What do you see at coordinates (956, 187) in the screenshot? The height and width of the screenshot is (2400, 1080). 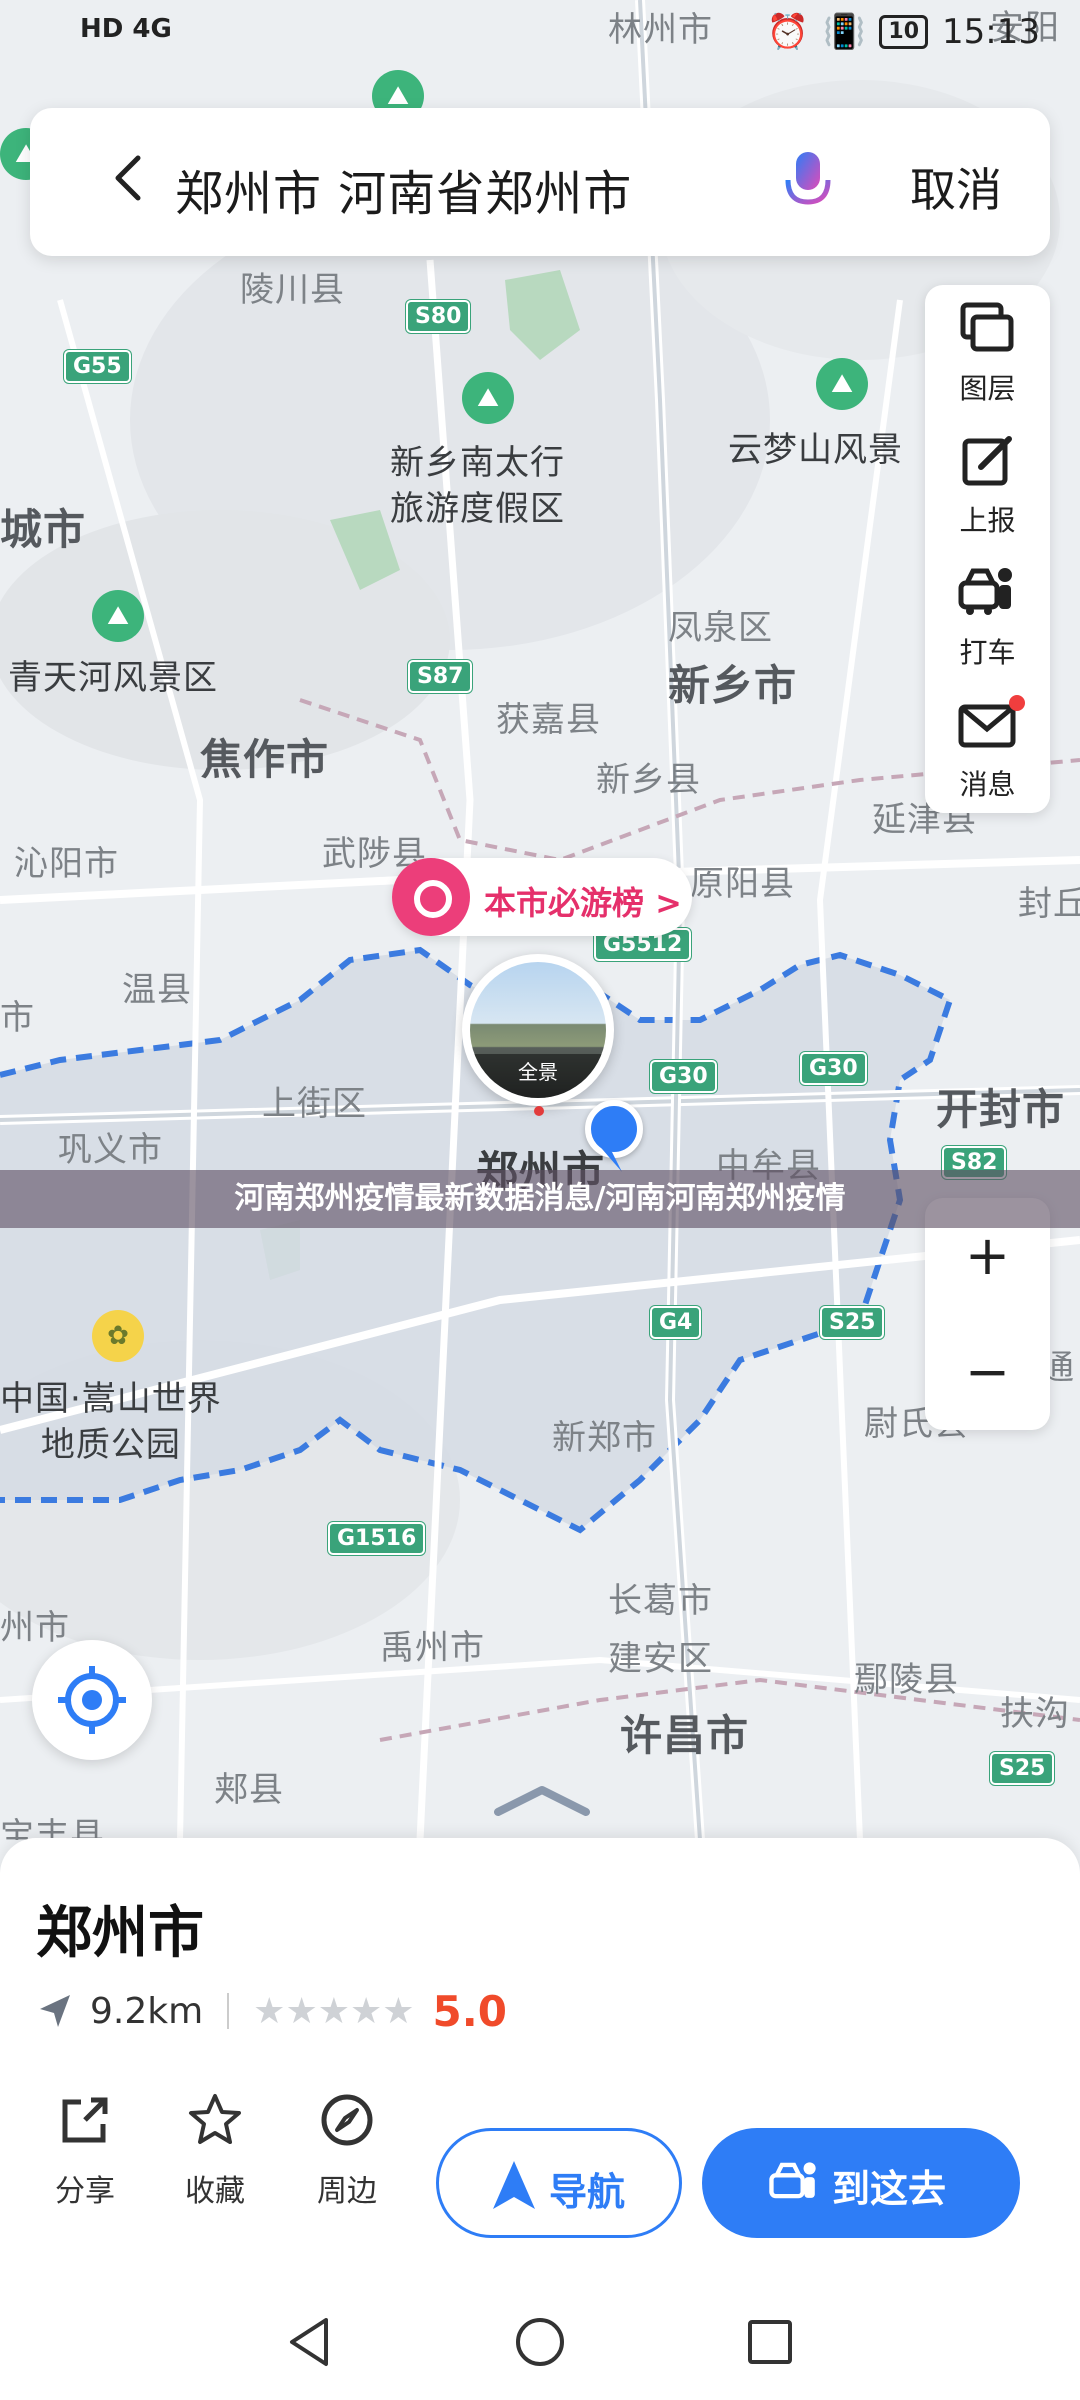 I see `cancel-button: 取消` at bounding box center [956, 187].